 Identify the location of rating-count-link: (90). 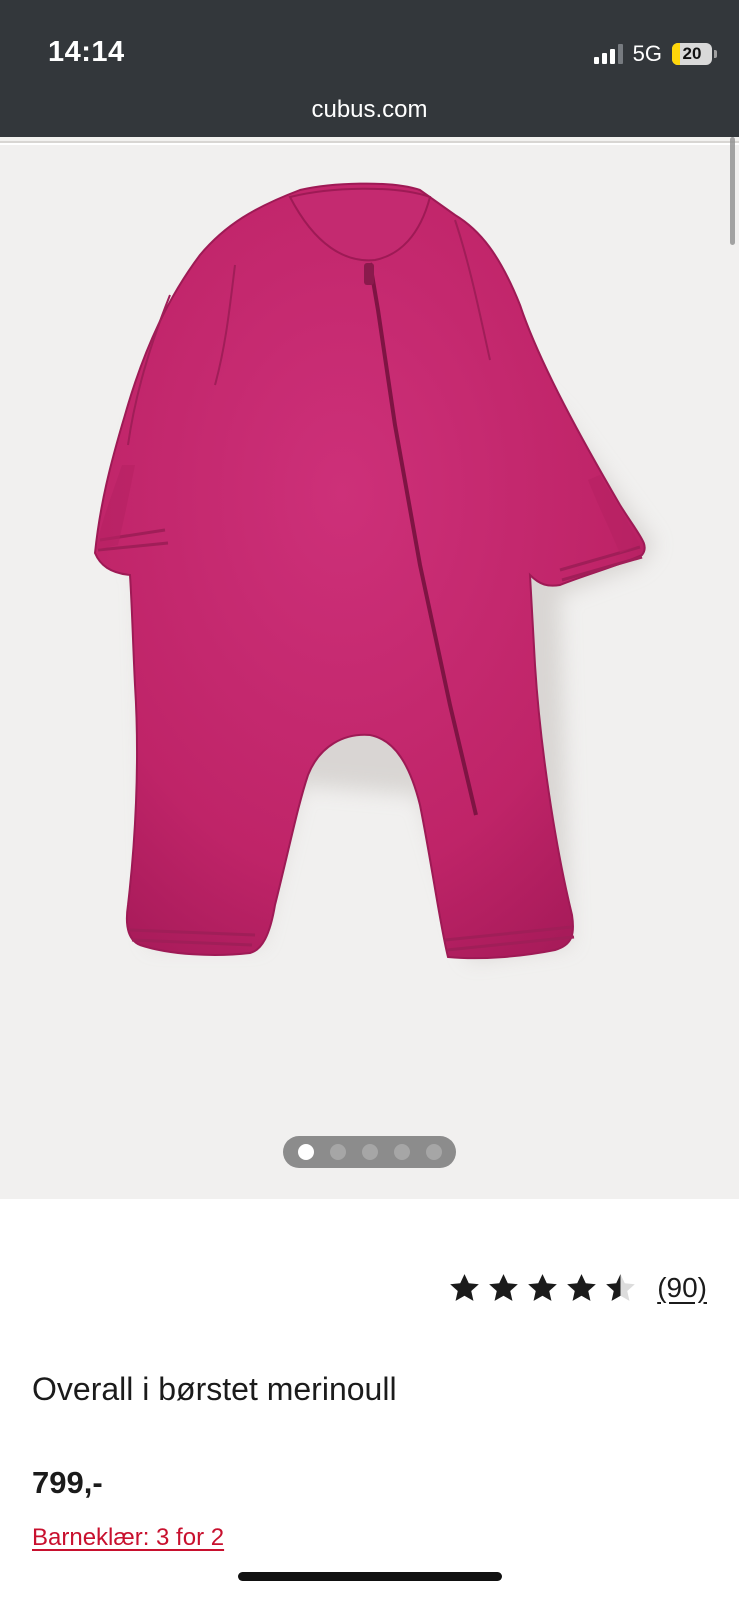
(682, 1288).